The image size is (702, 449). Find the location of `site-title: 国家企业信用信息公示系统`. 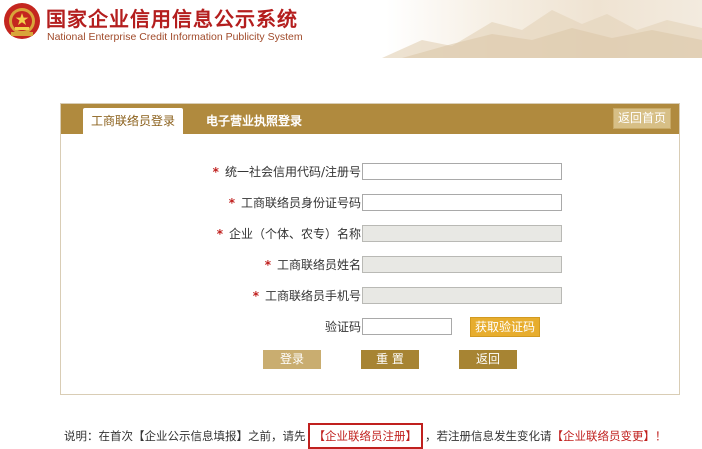

site-title: 国家企业信用信息公示系统 is located at coordinates (172, 19).